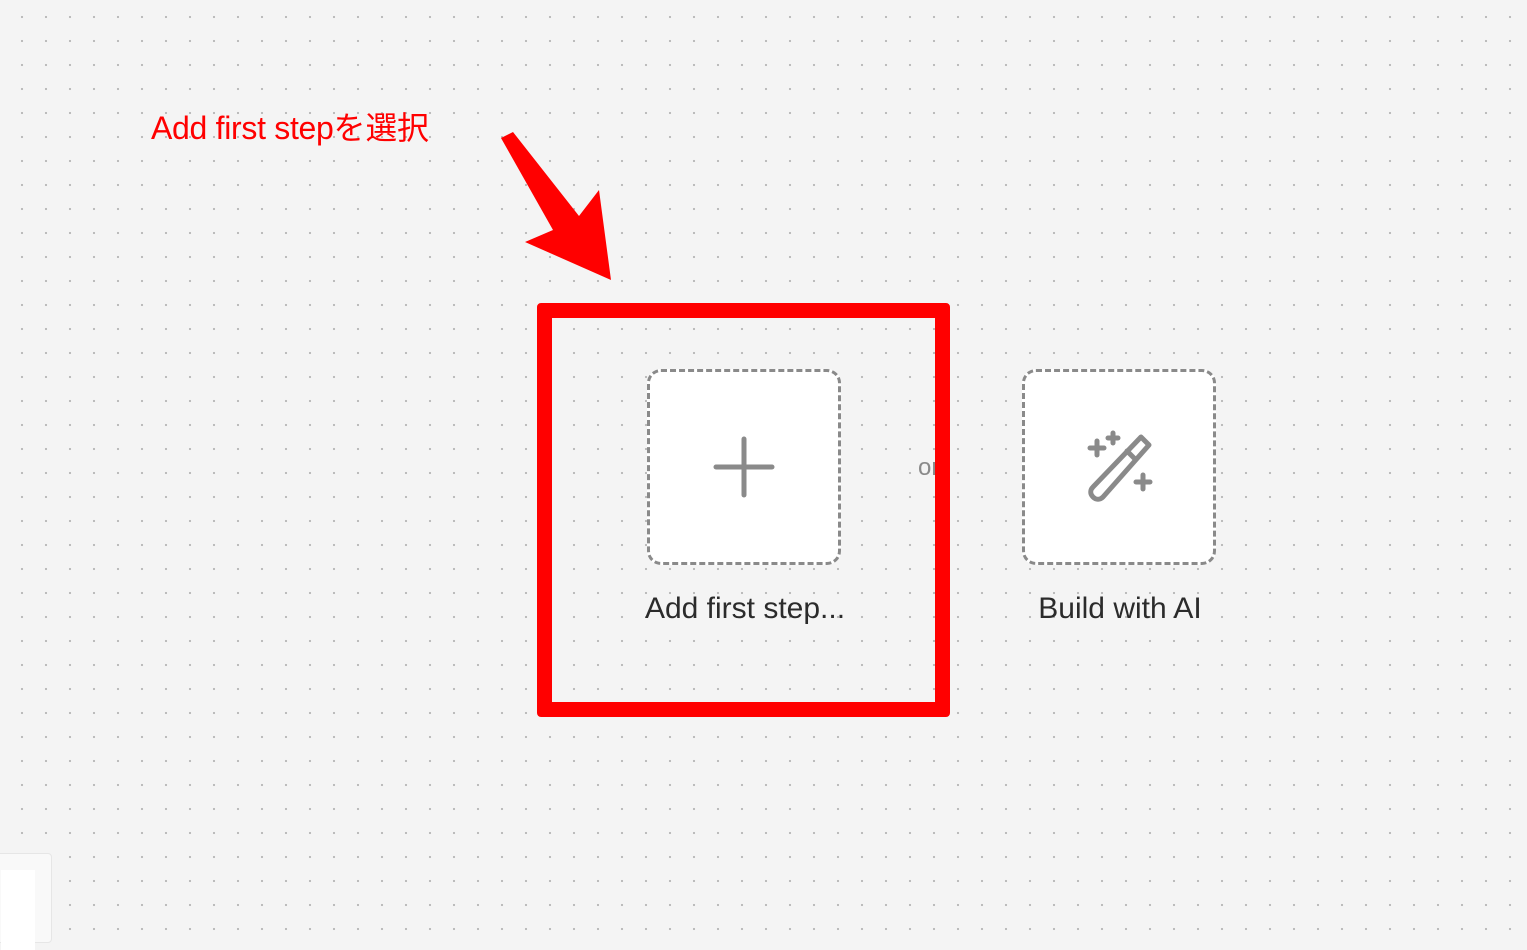  What do you see at coordinates (929, 467) in the screenshot?
I see `or-separator: or` at bounding box center [929, 467].